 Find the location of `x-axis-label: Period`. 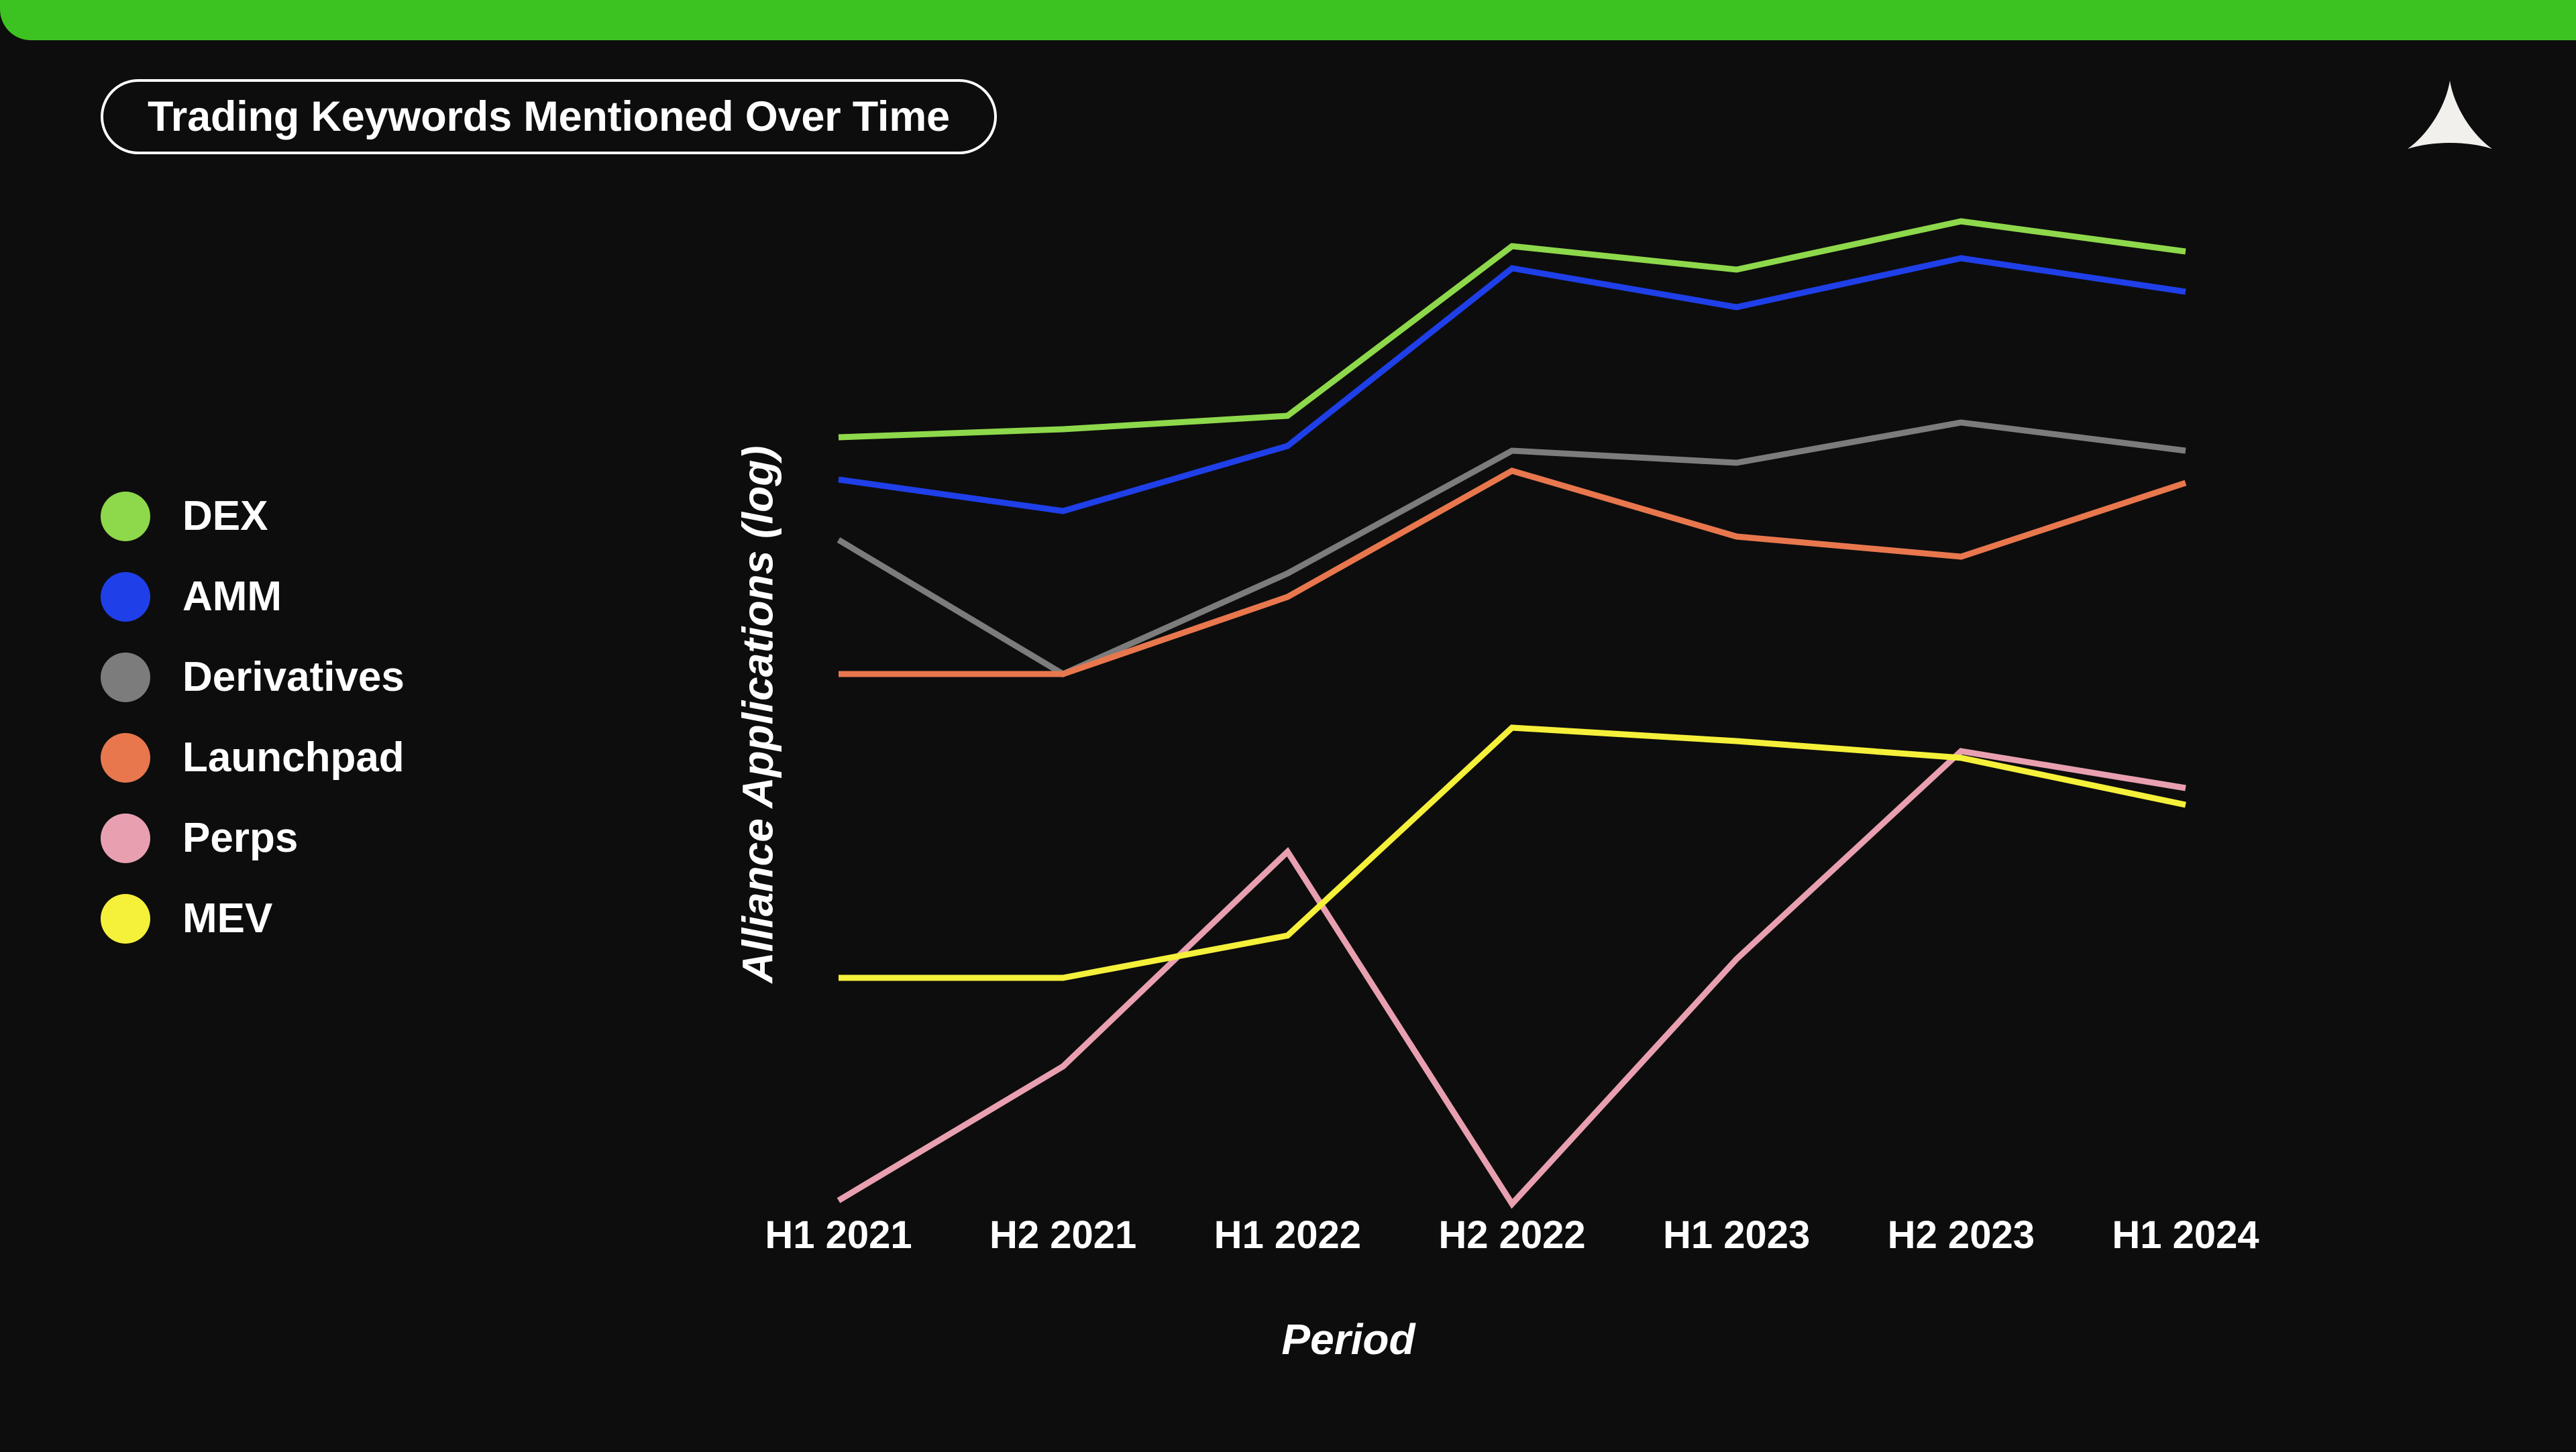

x-axis-label: Period is located at coordinates (1288, 1339).